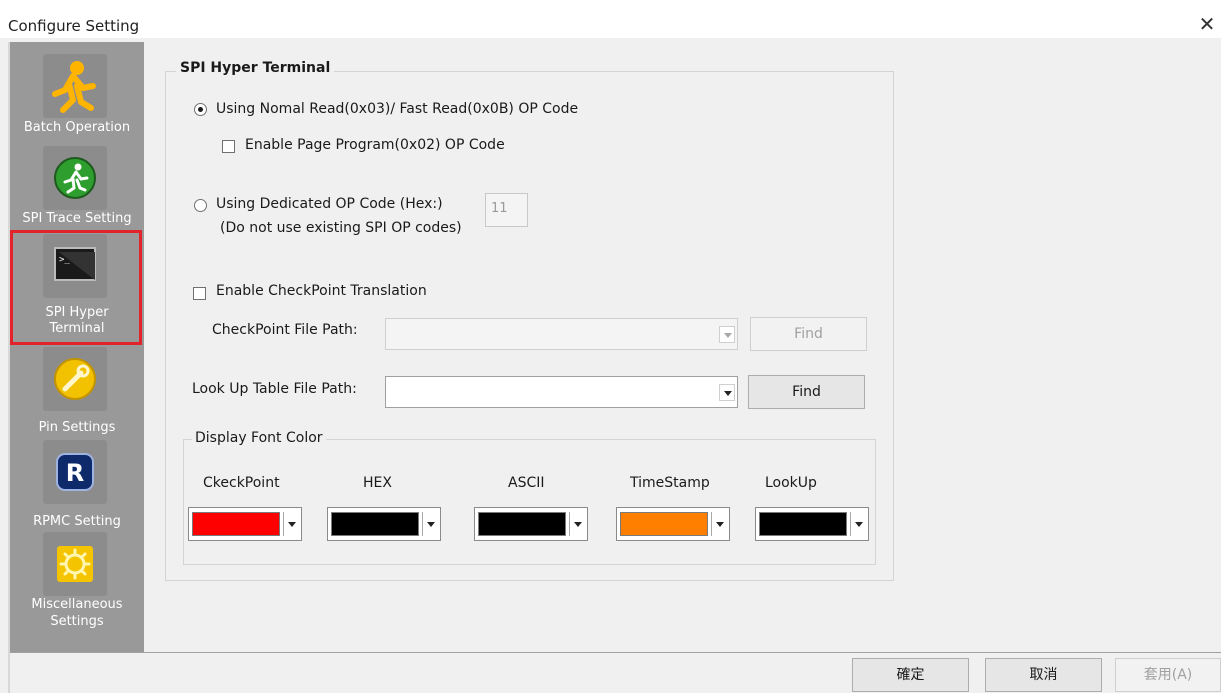 This screenshot has width=1221, height=693. I want to click on lookup-find-button: Find, so click(806, 392).